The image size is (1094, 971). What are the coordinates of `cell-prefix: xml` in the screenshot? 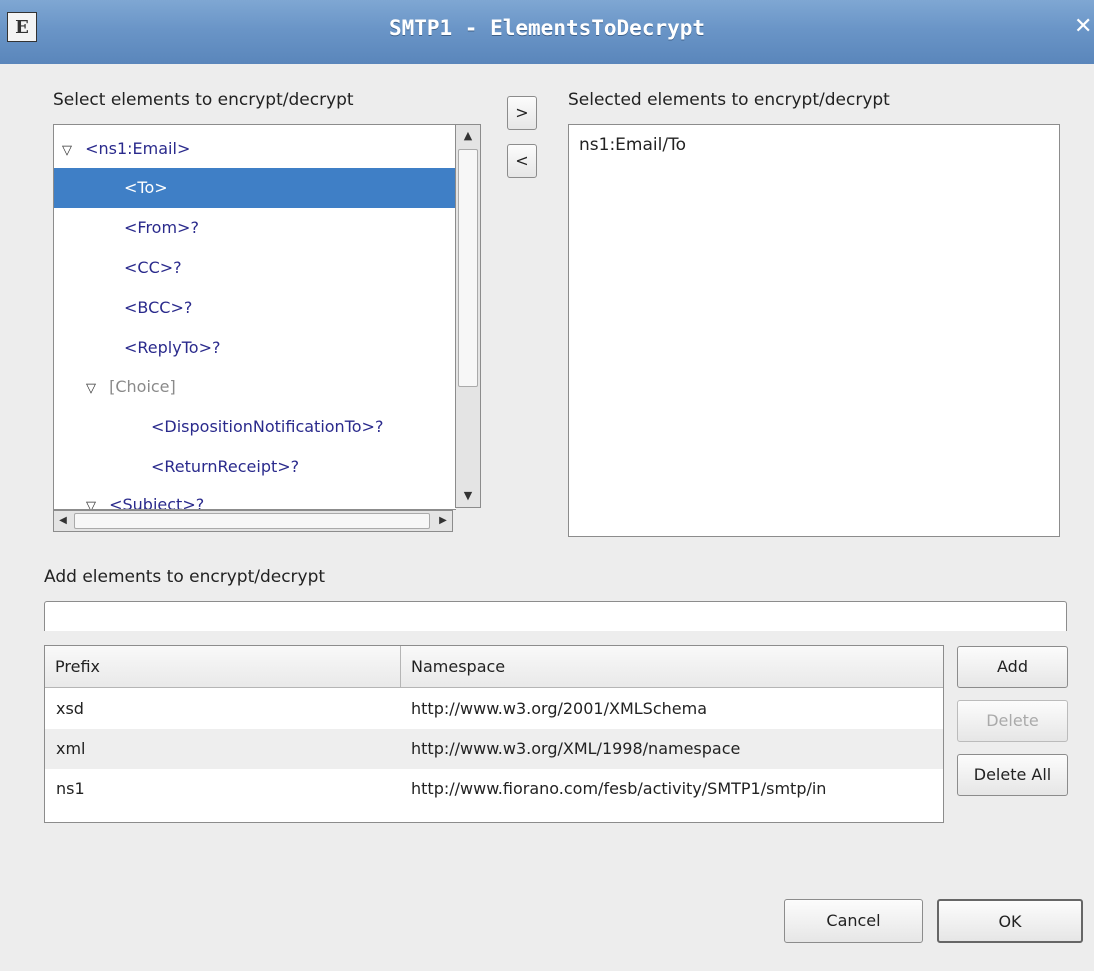 It's located at (71, 748).